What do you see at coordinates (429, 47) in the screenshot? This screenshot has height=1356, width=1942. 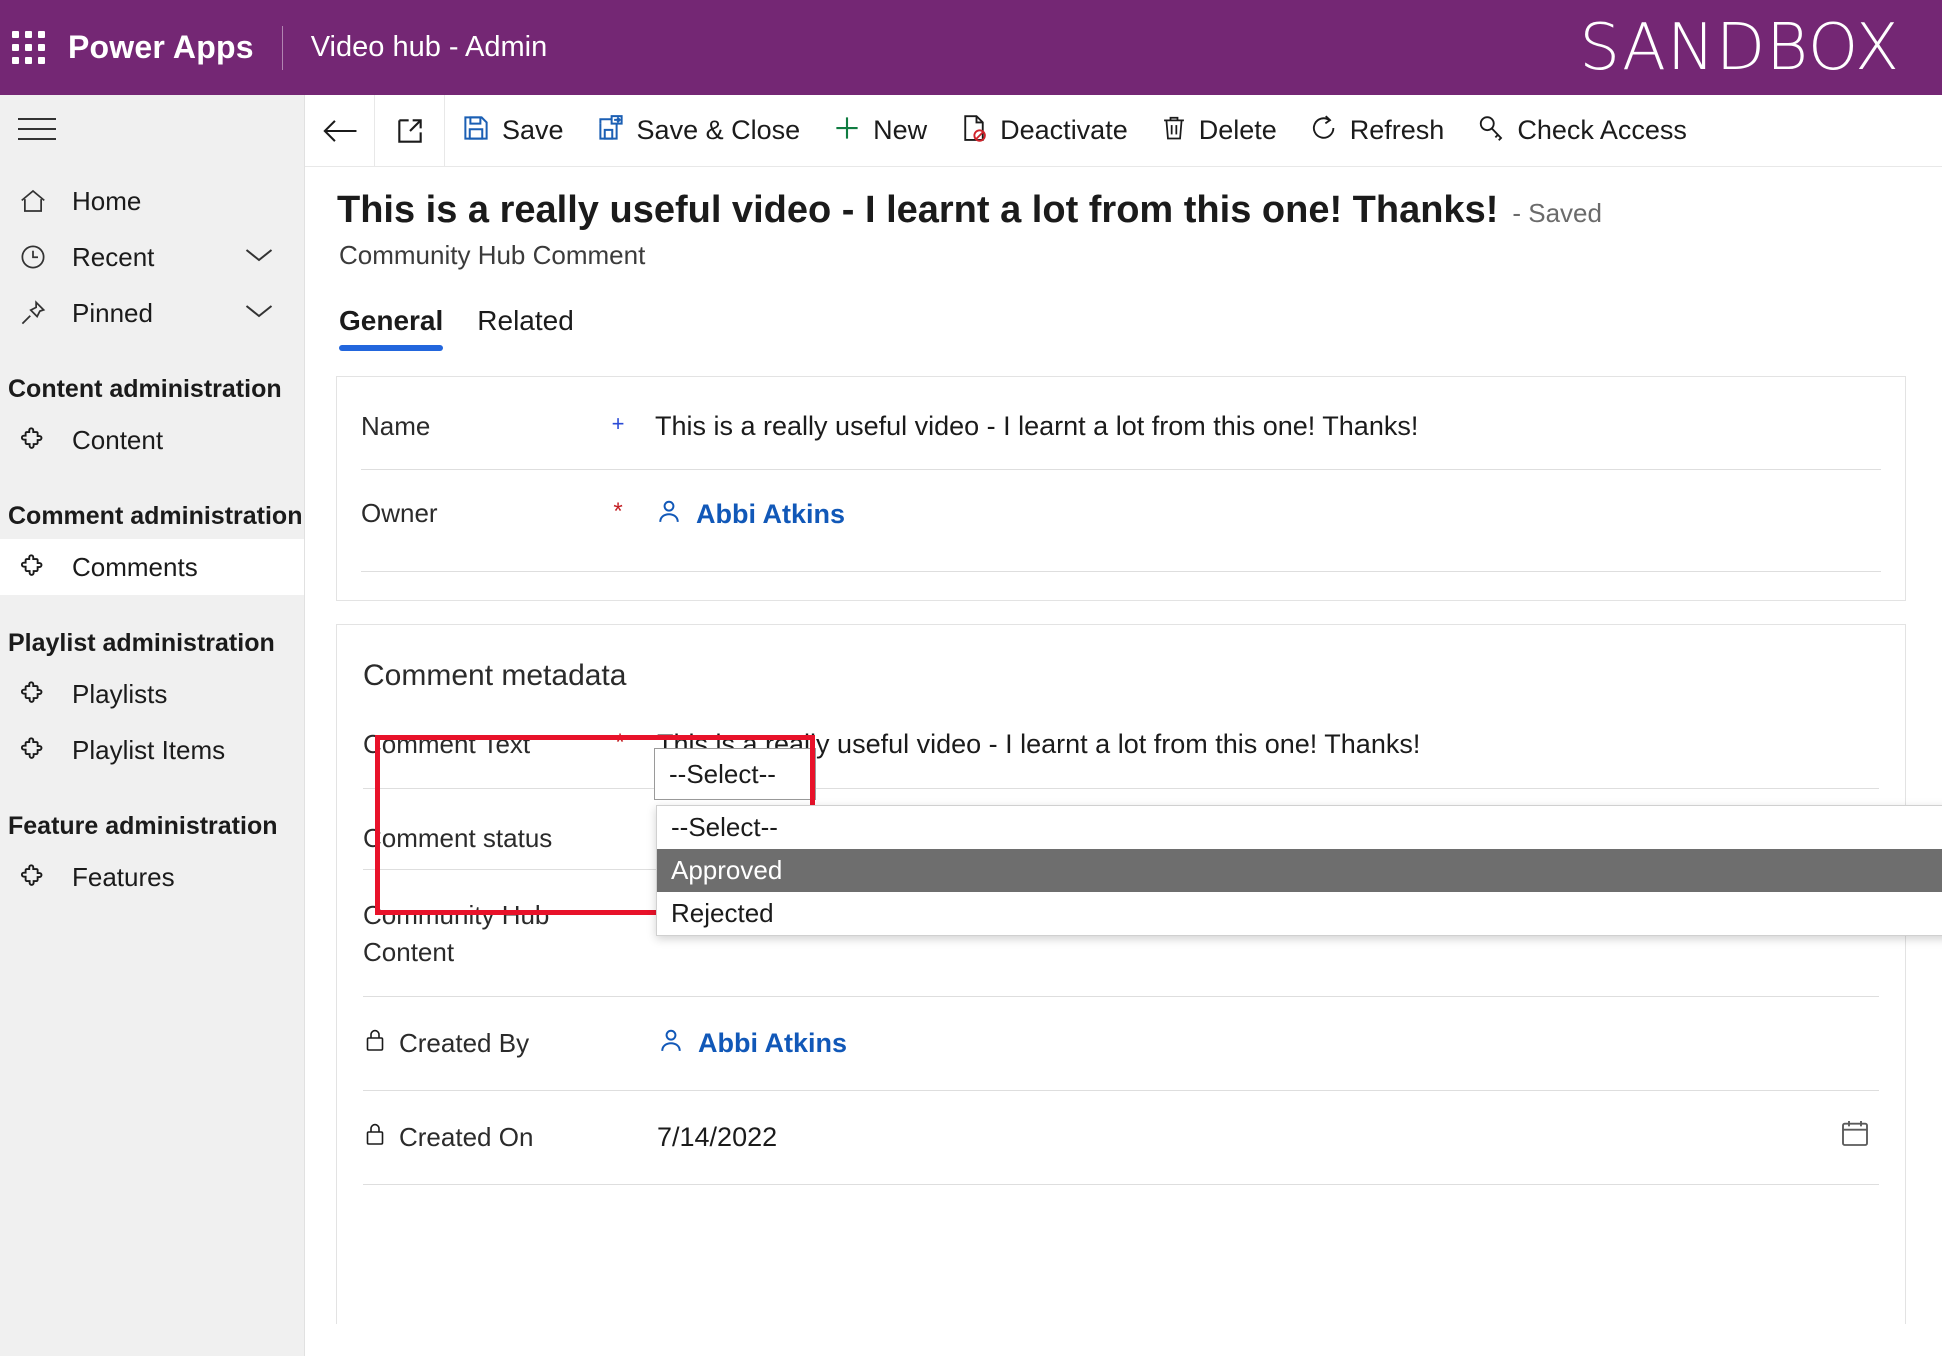 I see `app-name-label: Video hub - Admin` at bounding box center [429, 47].